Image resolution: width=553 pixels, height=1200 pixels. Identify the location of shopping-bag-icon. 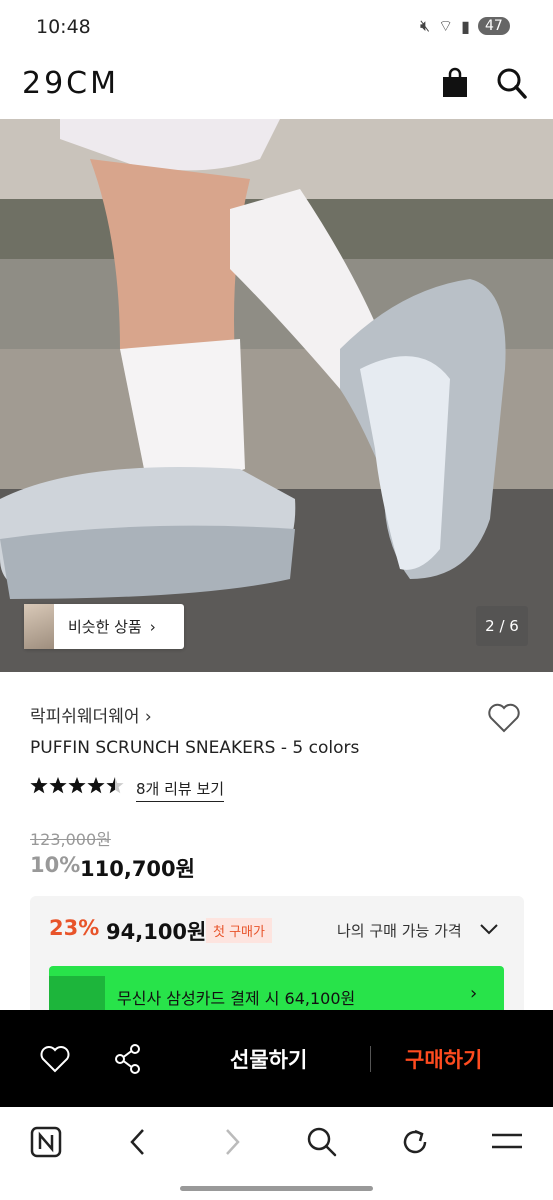
(455, 83).